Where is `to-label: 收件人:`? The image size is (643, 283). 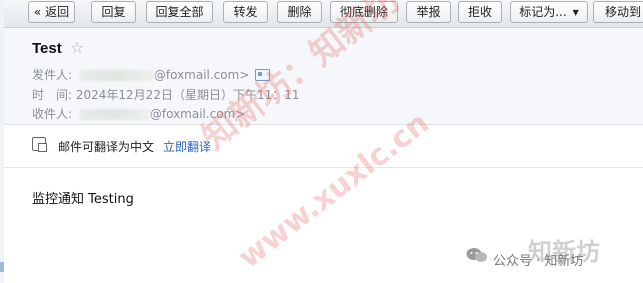
to-label: 收件人: is located at coordinates (52, 114).